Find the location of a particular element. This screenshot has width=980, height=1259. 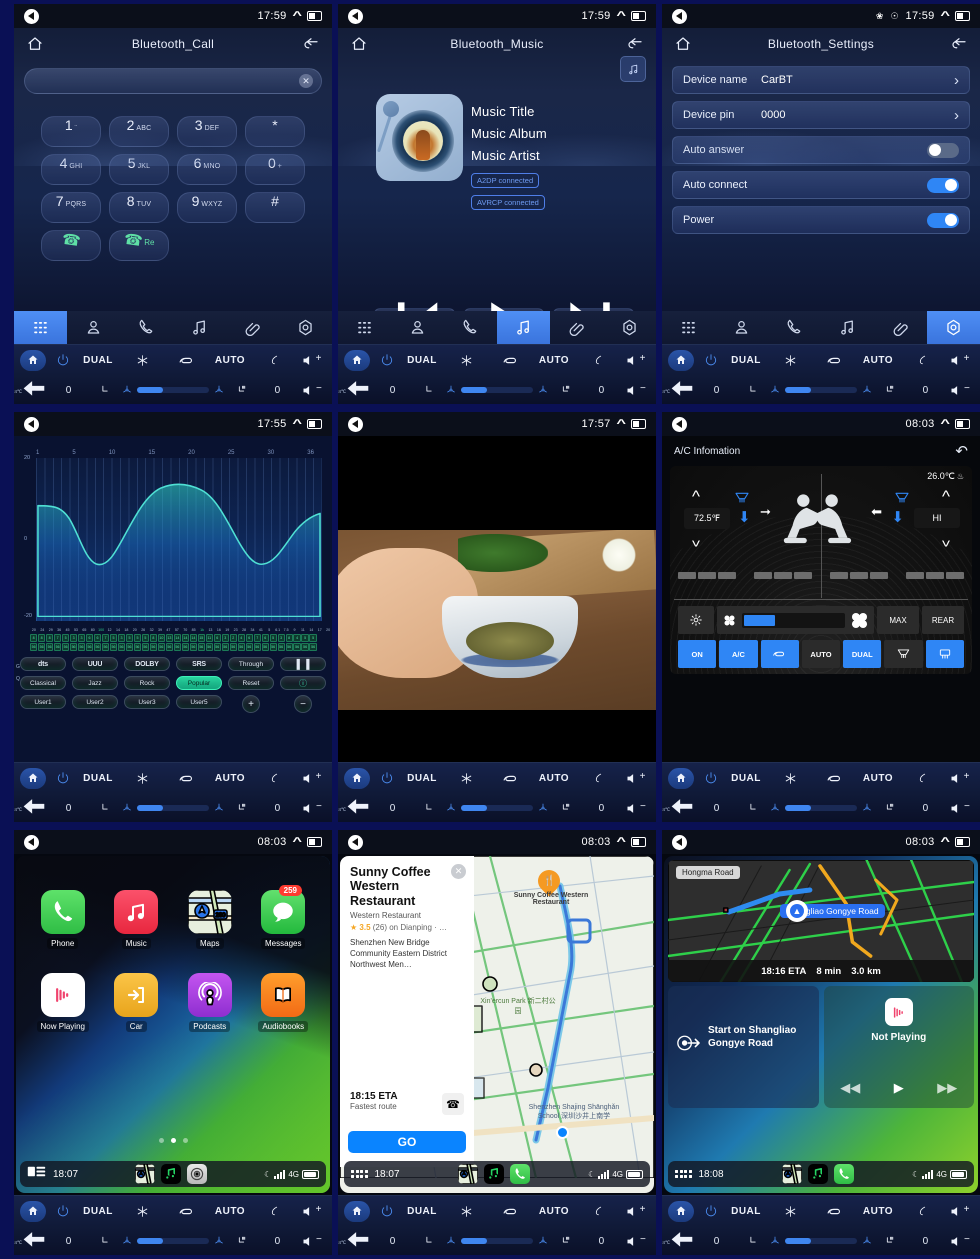

fast-forward-button: ▶▶ is located at coordinates (947, 1088).